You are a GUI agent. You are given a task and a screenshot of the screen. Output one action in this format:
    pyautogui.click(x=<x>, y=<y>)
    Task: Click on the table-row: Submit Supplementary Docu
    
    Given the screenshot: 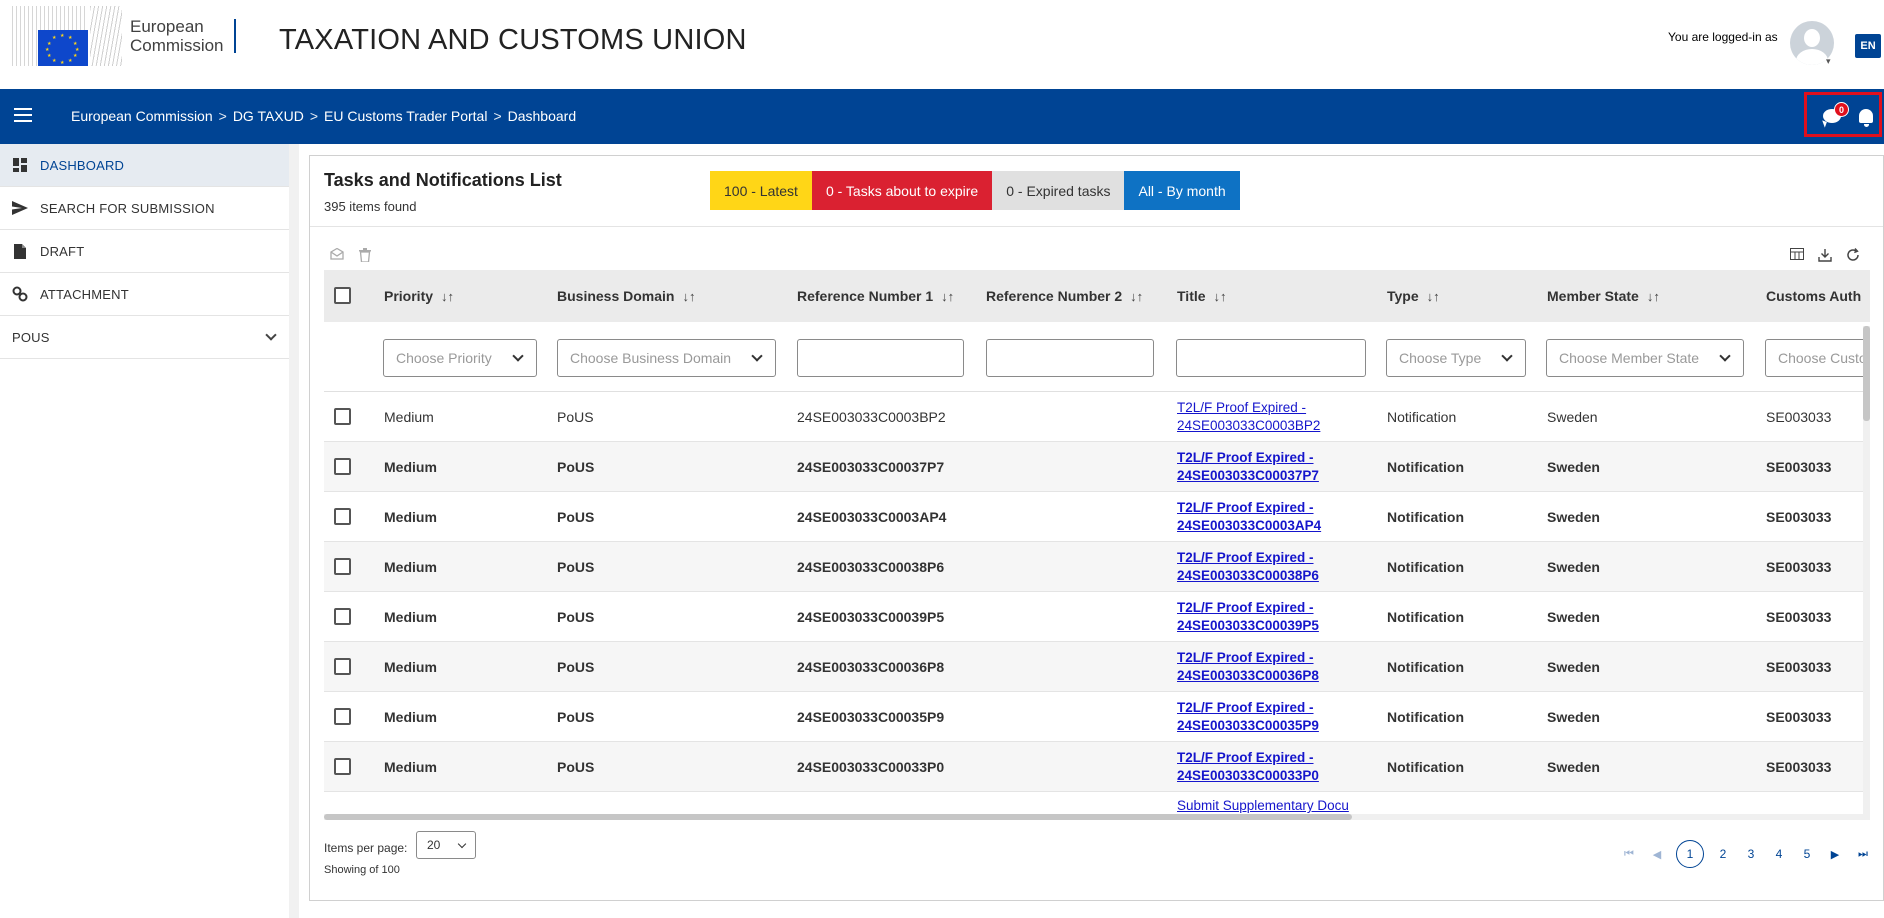 What is the action you would take?
    pyautogui.click(x=1097, y=804)
    